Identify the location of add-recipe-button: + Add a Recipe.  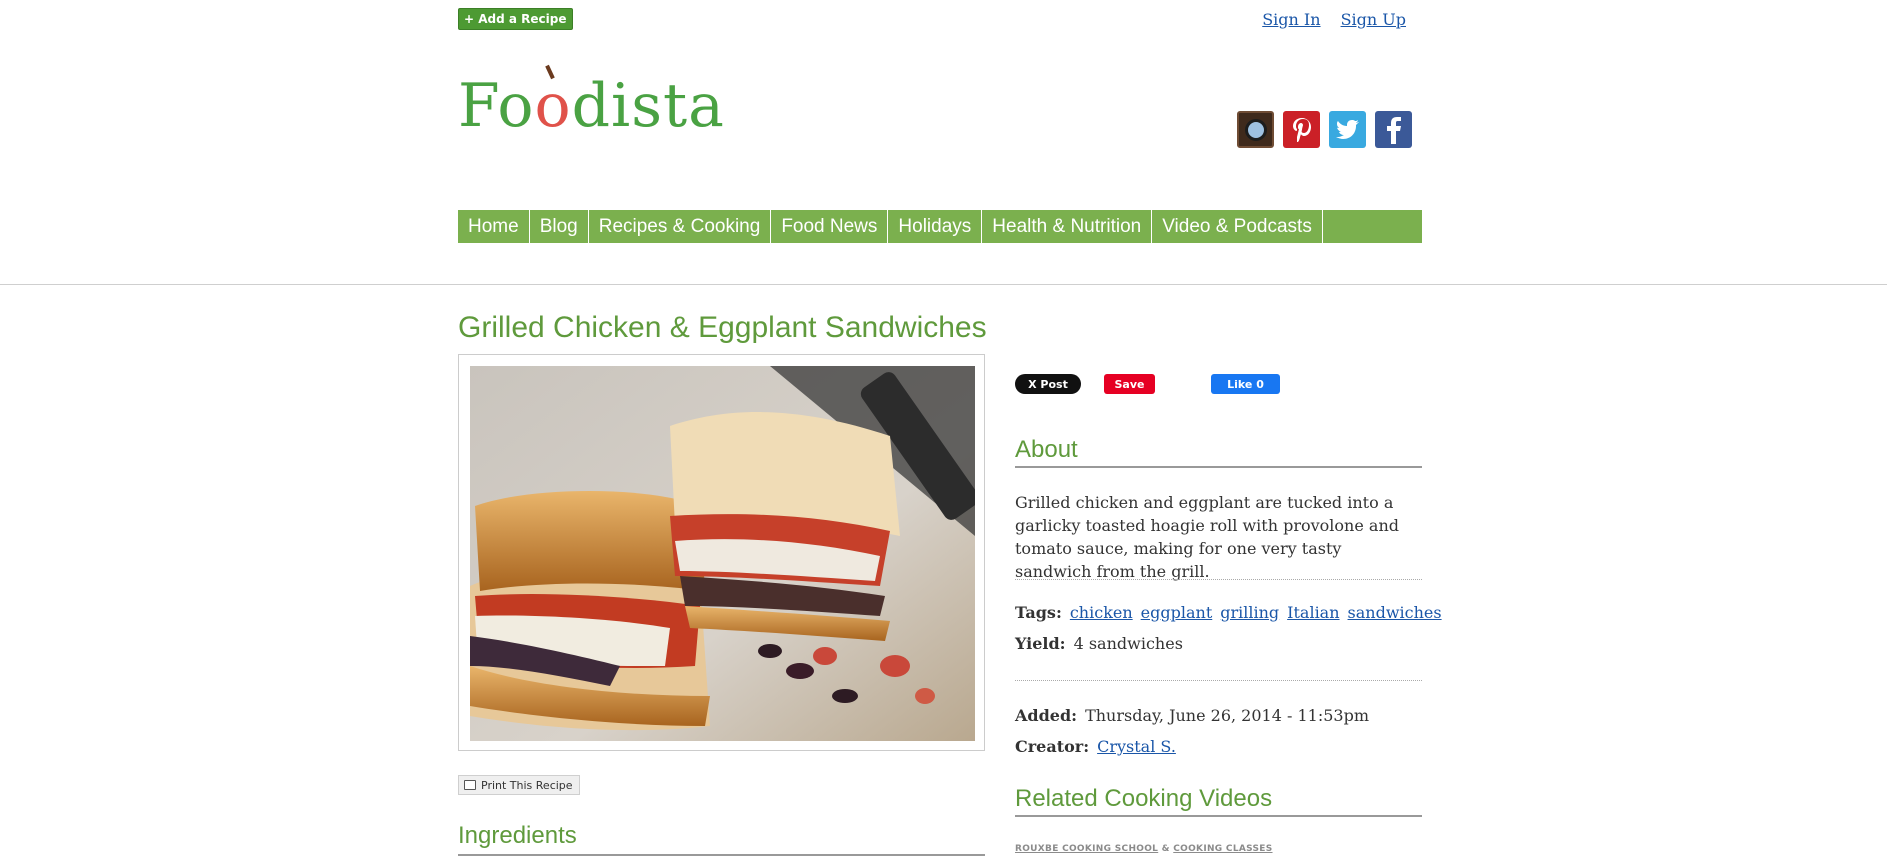
(515, 19).